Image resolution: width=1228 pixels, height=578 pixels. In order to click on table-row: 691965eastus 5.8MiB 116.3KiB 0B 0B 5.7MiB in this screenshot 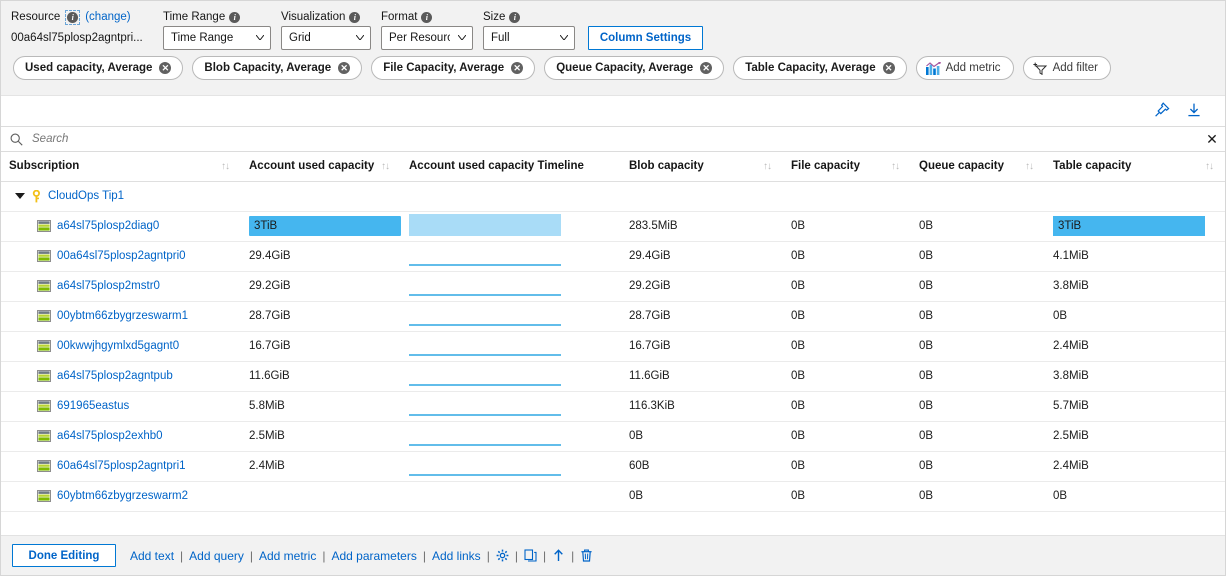, I will do `click(613, 406)`.